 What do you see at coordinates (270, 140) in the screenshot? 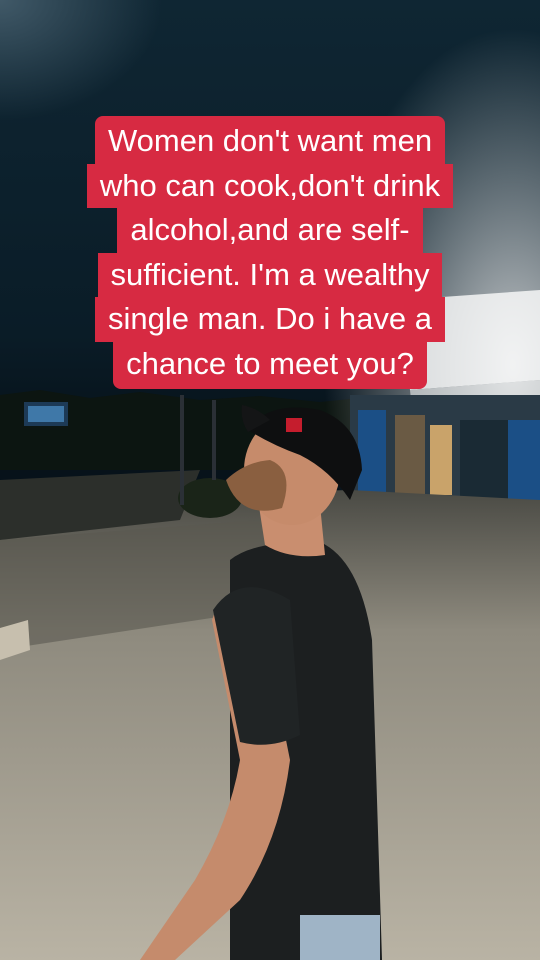
I see `caption-line: Women don't want men` at bounding box center [270, 140].